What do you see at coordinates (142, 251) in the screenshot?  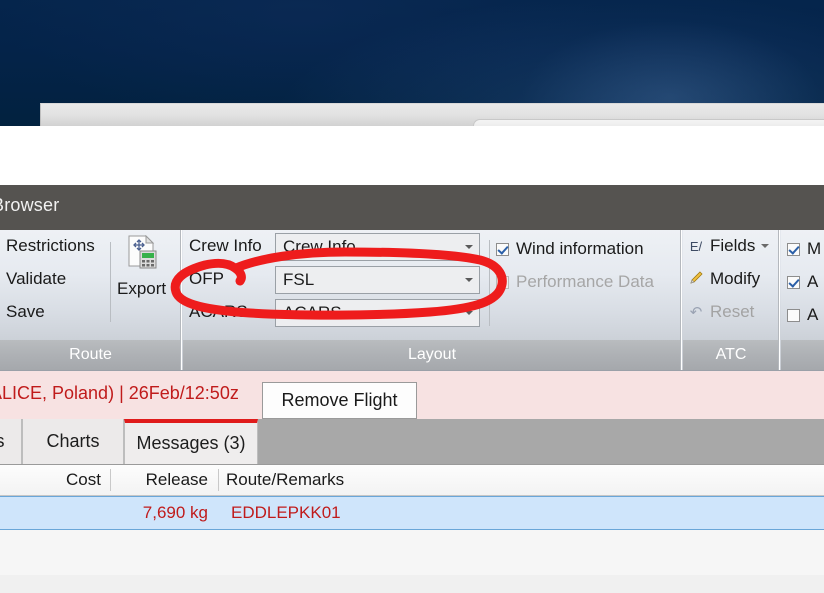 I see `document-calculator-icon` at bounding box center [142, 251].